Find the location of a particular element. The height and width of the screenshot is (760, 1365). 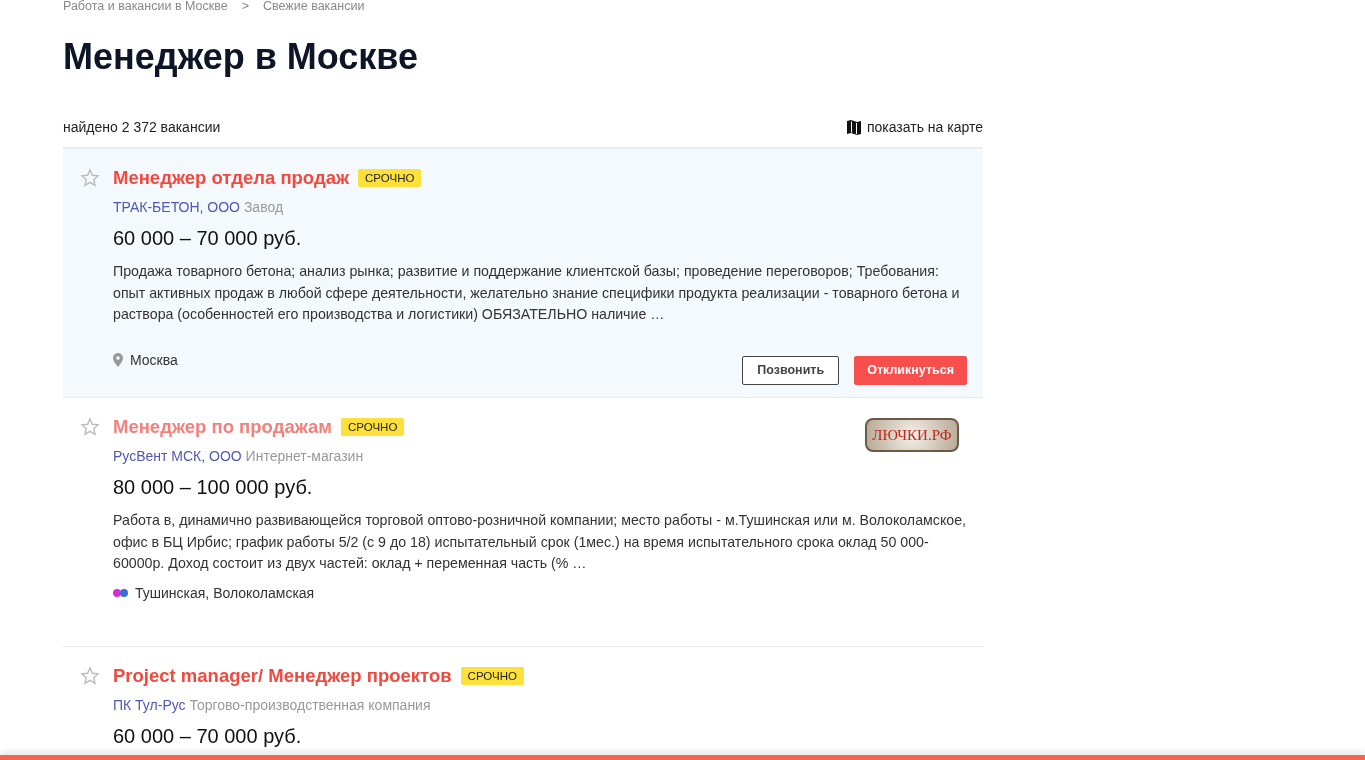

company-link: РусВент МСК, ООО is located at coordinates (177, 456).